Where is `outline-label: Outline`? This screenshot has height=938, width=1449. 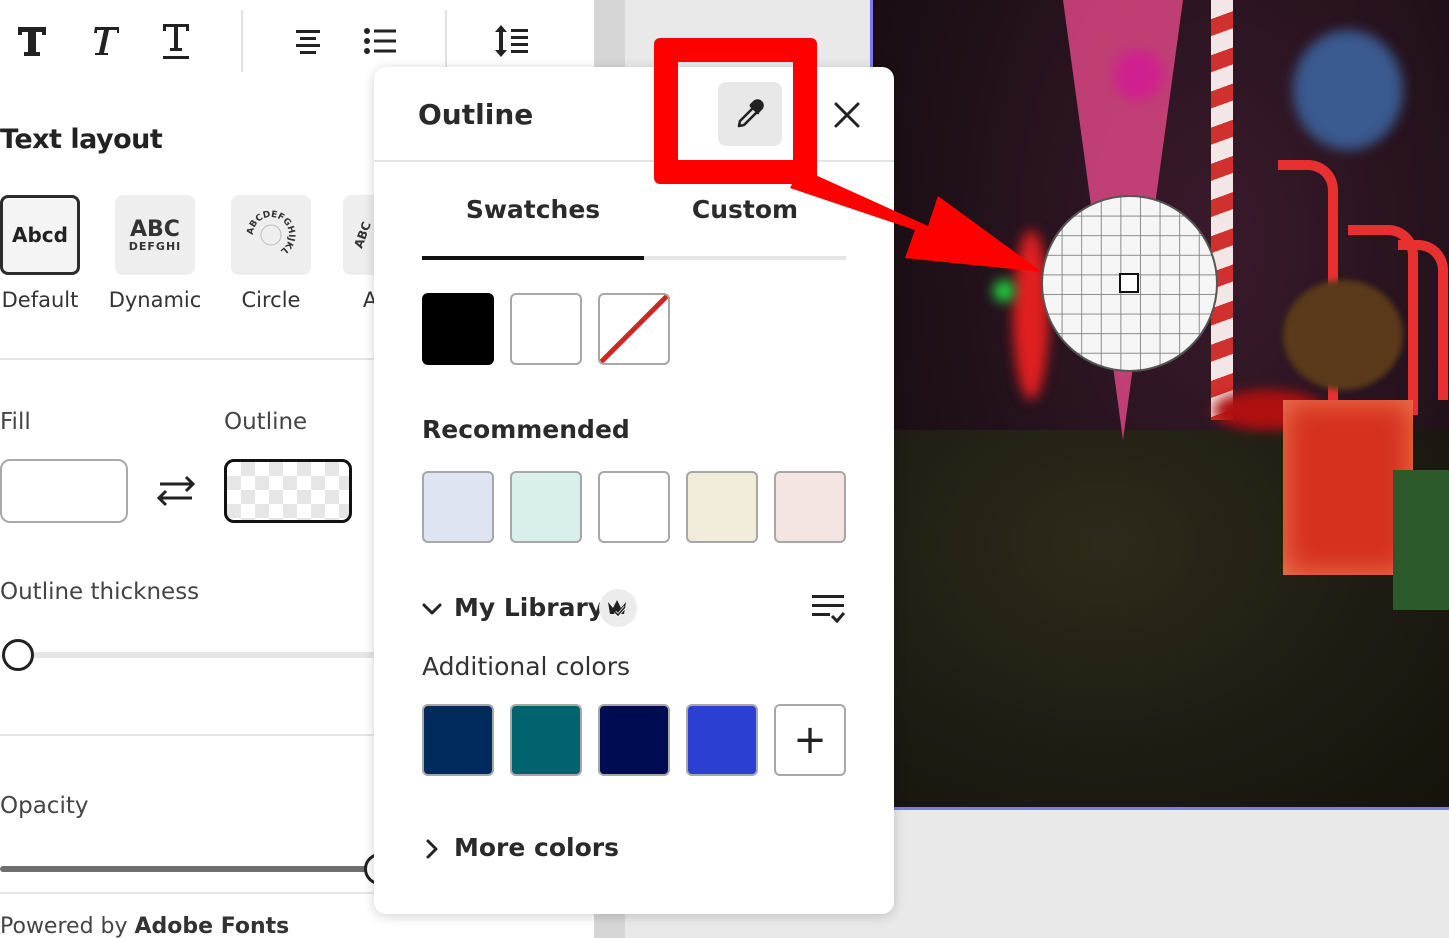 outline-label: Outline is located at coordinates (266, 422).